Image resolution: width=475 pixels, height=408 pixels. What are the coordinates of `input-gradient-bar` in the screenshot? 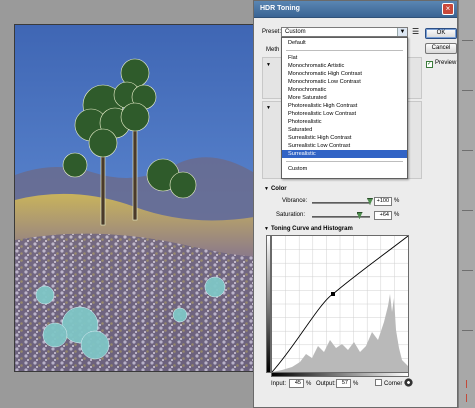 It's located at (340, 374).